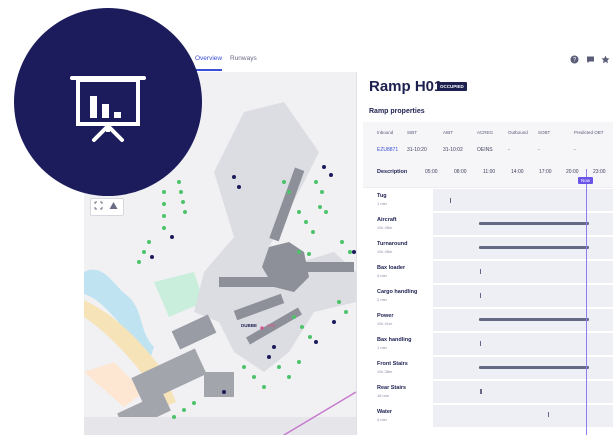  I want to click on task-name: Turnaround, so click(392, 244).